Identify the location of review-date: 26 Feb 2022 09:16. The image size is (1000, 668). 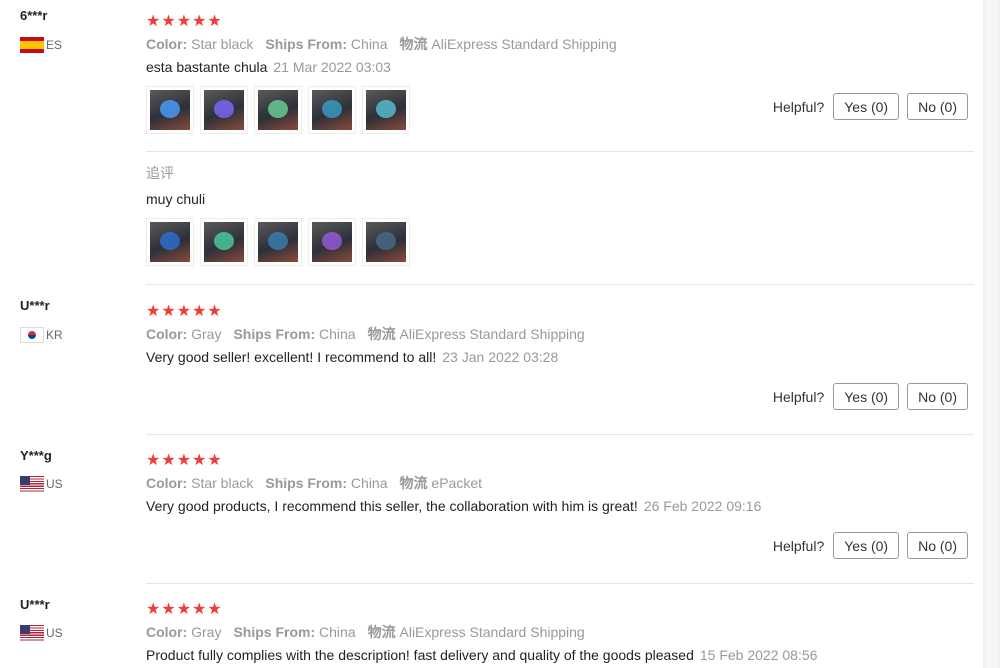
(702, 506).